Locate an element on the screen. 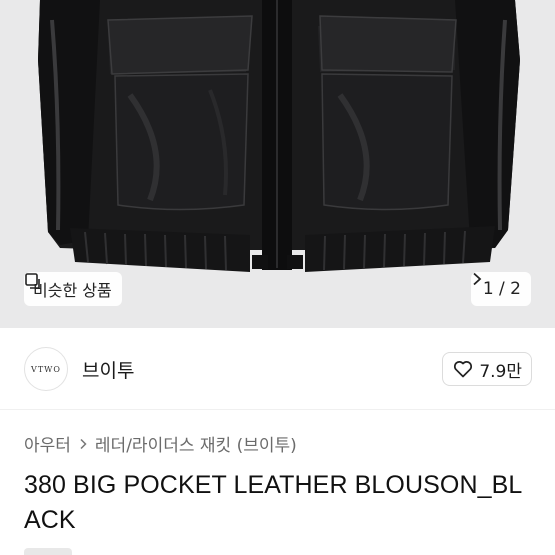  store-logo-text: VTWO is located at coordinates (46, 369).